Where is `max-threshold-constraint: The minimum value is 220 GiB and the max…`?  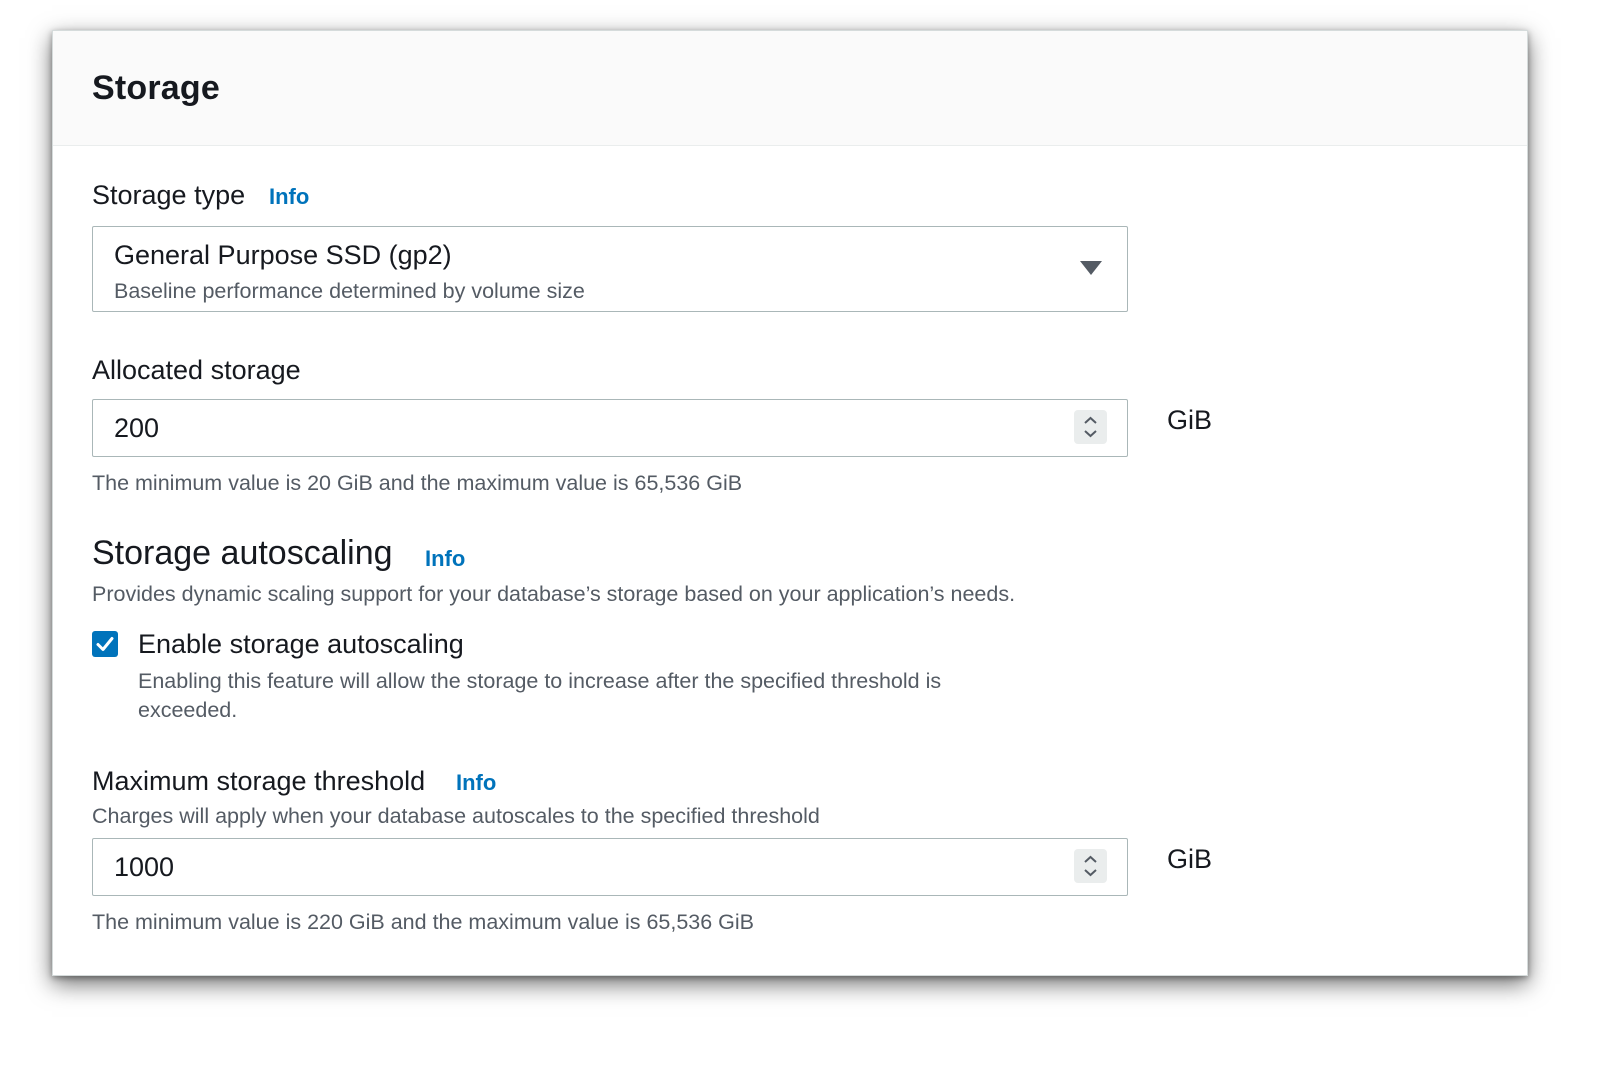 max-threshold-constraint: The minimum value is 220 GiB and the max… is located at coordinates (423, 922).